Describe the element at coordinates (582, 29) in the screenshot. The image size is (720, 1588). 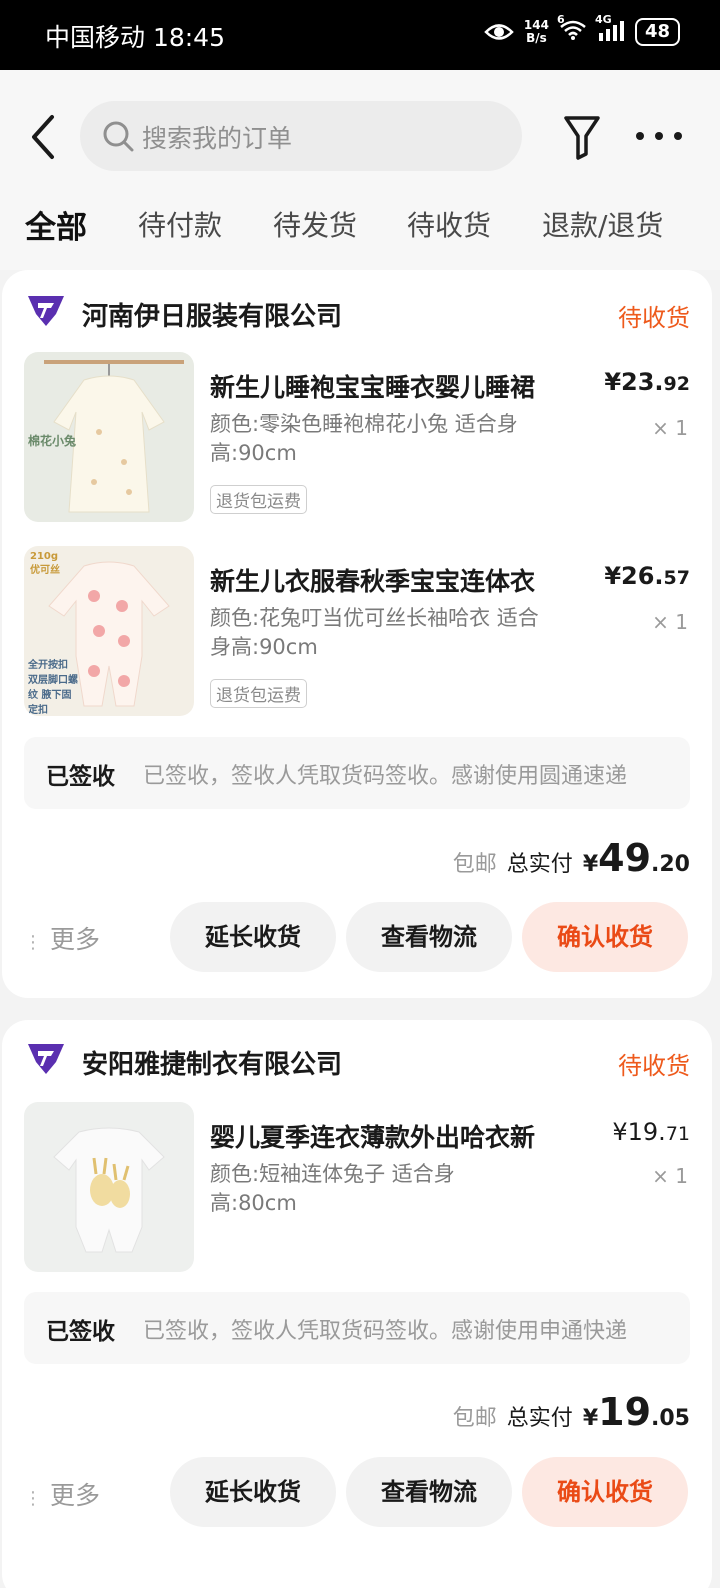
I see `status-icons: 144 B/s 6 4G 48` at that location.